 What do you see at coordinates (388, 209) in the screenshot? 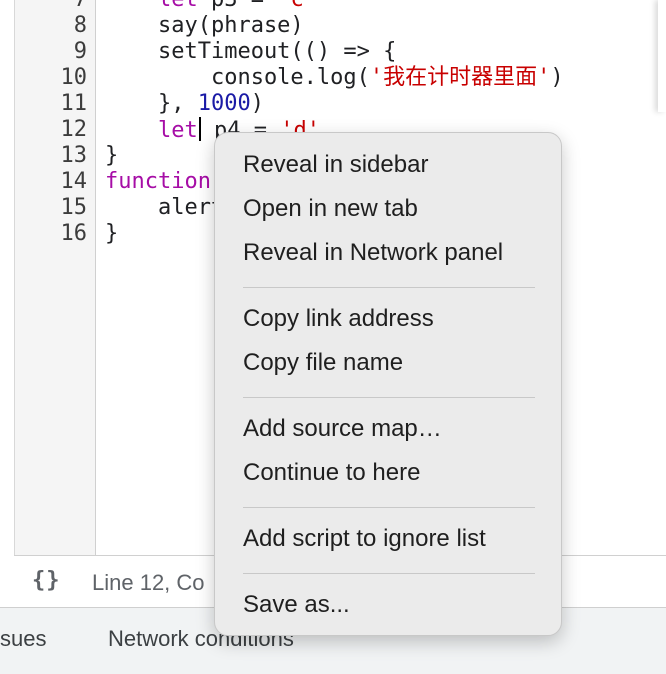
I see `menu-item-open-in-new-tab: Open in new tab` at bounding box center [388, 209].